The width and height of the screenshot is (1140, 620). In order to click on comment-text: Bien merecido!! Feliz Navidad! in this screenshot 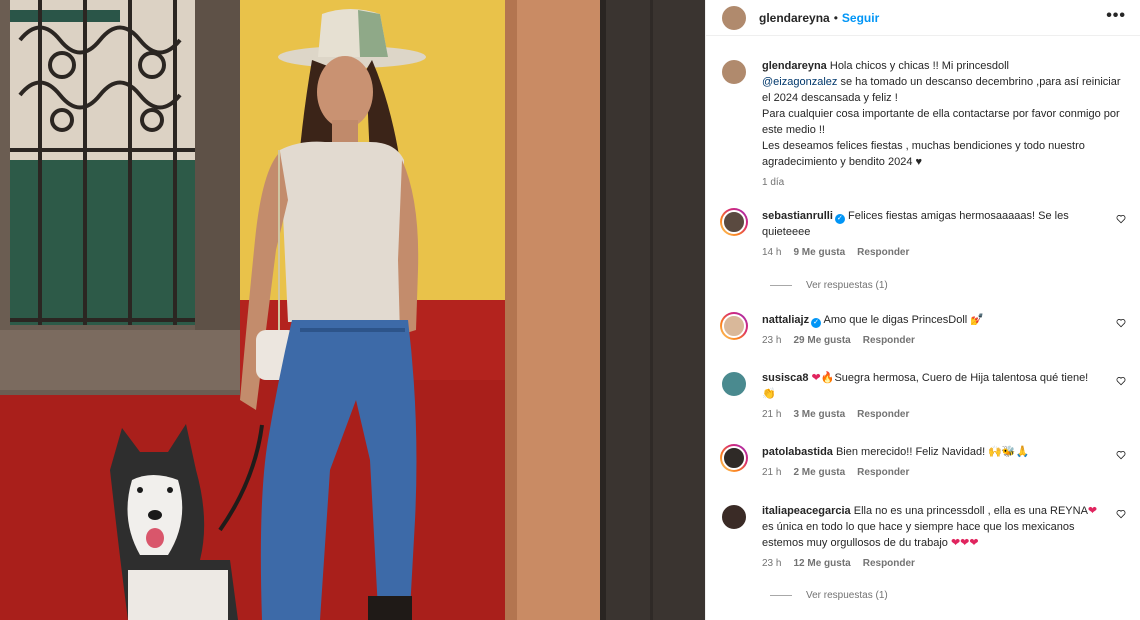, I will do `click(910, 452)`.